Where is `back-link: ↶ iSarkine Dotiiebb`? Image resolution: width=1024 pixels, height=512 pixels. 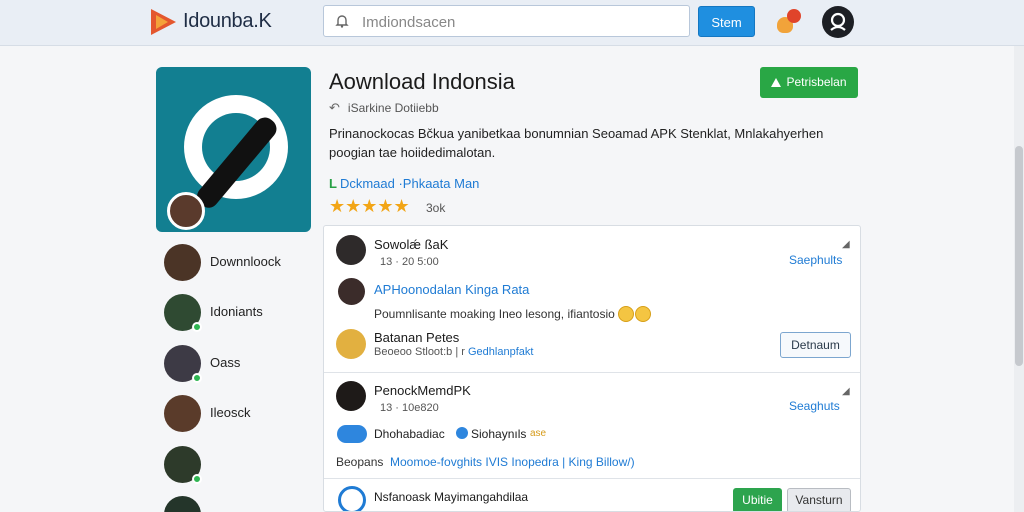 back-link: ↶ iSarkine Dotiiebb is located at coordinates (384, 108).